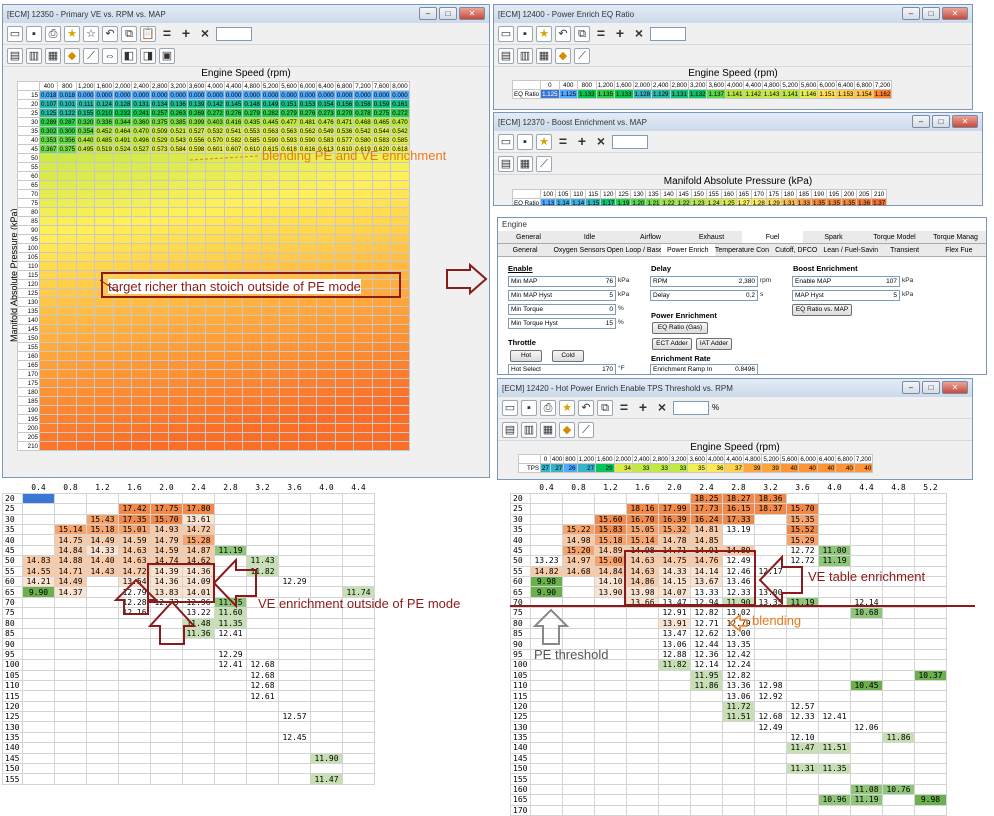  Describe the element at coordinates (642, 519) in the screenshot. I see `afr-cell: 16.70` at that location.